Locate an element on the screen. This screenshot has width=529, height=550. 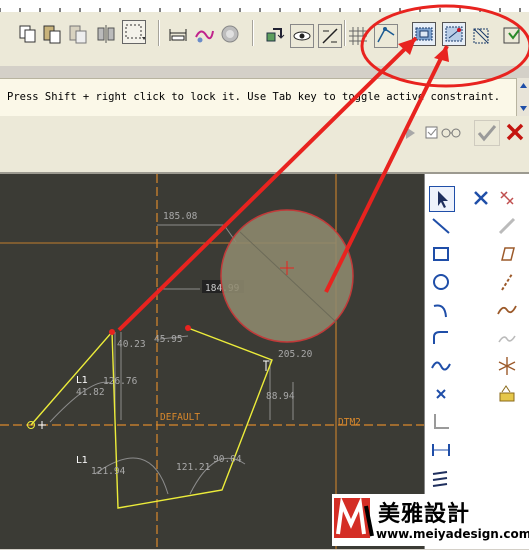
logo-url: www.meiyadesign.com is located at coordinates (452, 534).